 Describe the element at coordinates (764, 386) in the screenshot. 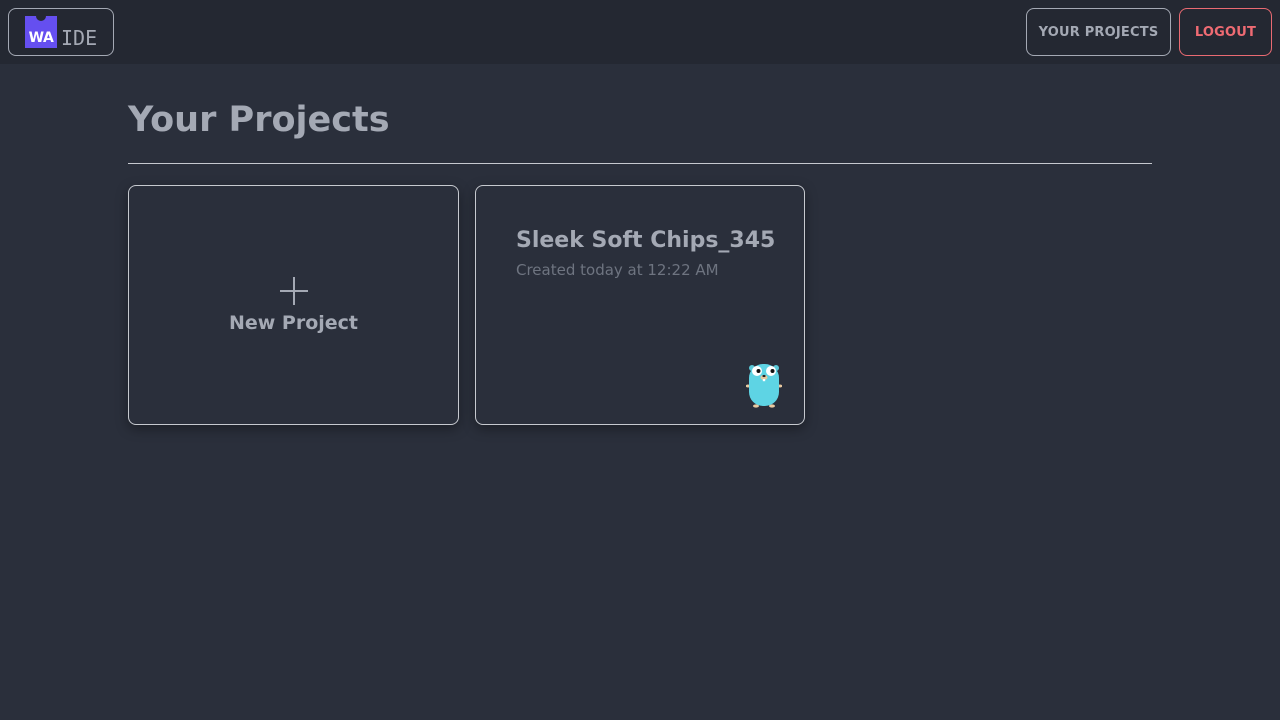

I see `gopher-icon` at that location.